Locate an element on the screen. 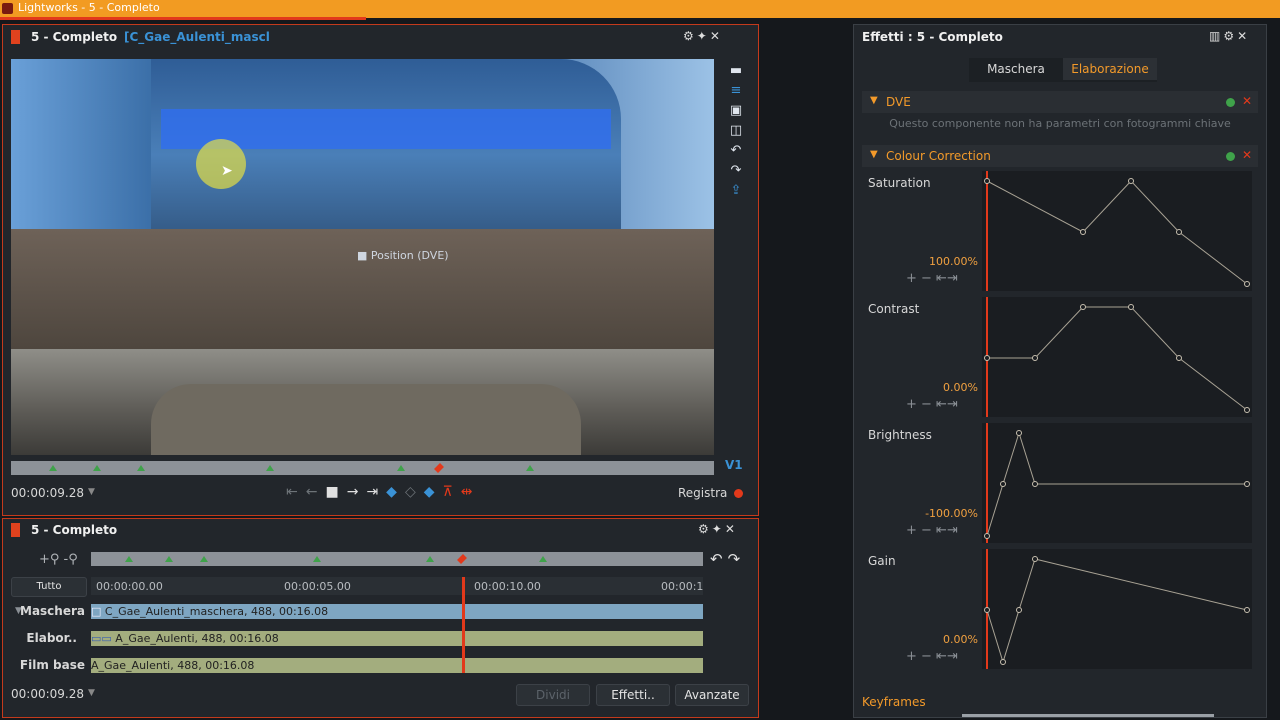  viewer-clip-name: [C_Gae_Aulenti_mascl is located at coordinates (197, 37).